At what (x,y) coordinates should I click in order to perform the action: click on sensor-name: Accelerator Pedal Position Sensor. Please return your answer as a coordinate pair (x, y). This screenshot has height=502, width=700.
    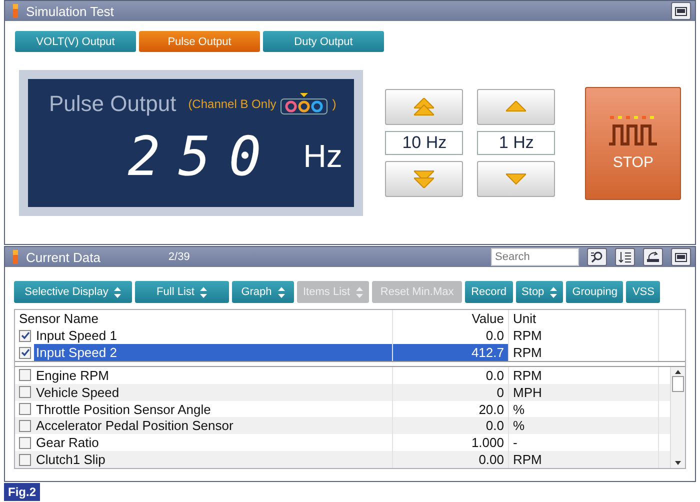
    Looking at the image, I should click on (134, 425).